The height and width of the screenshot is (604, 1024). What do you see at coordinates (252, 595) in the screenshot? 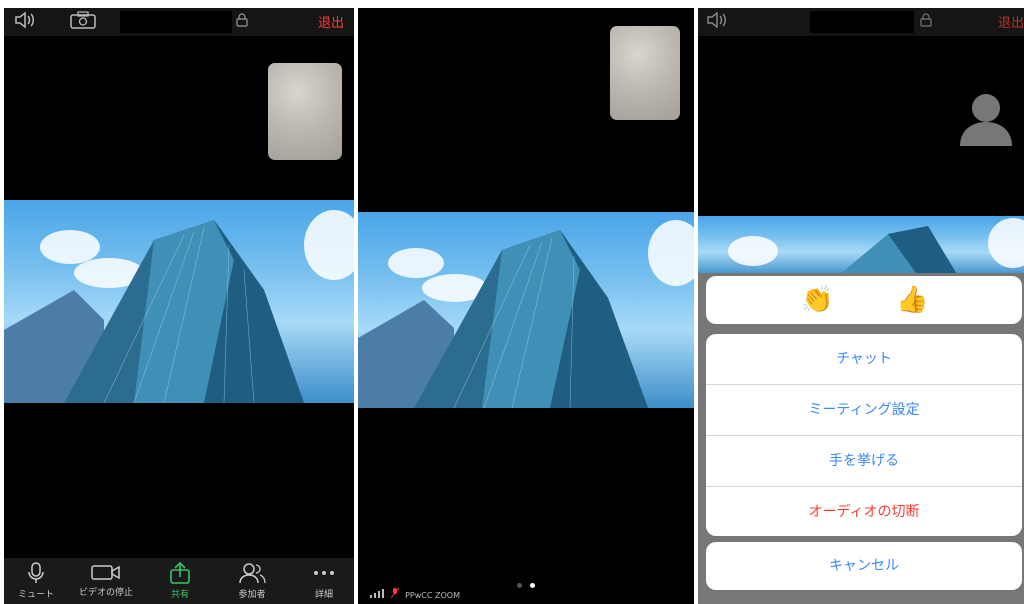
I see `participants-label: 参加者` at bounding box center [252, 595].